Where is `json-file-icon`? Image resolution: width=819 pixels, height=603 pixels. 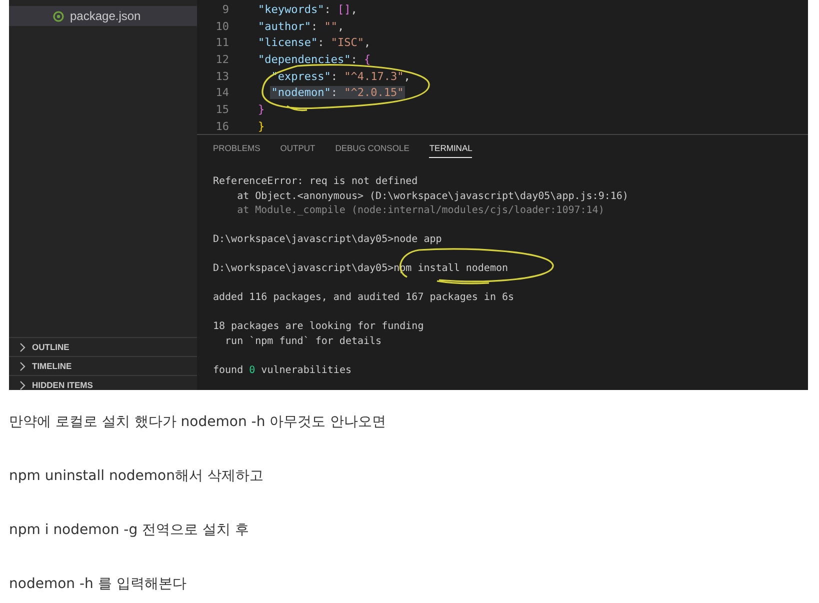 json-file-icon is located at coordinates (58, 16).